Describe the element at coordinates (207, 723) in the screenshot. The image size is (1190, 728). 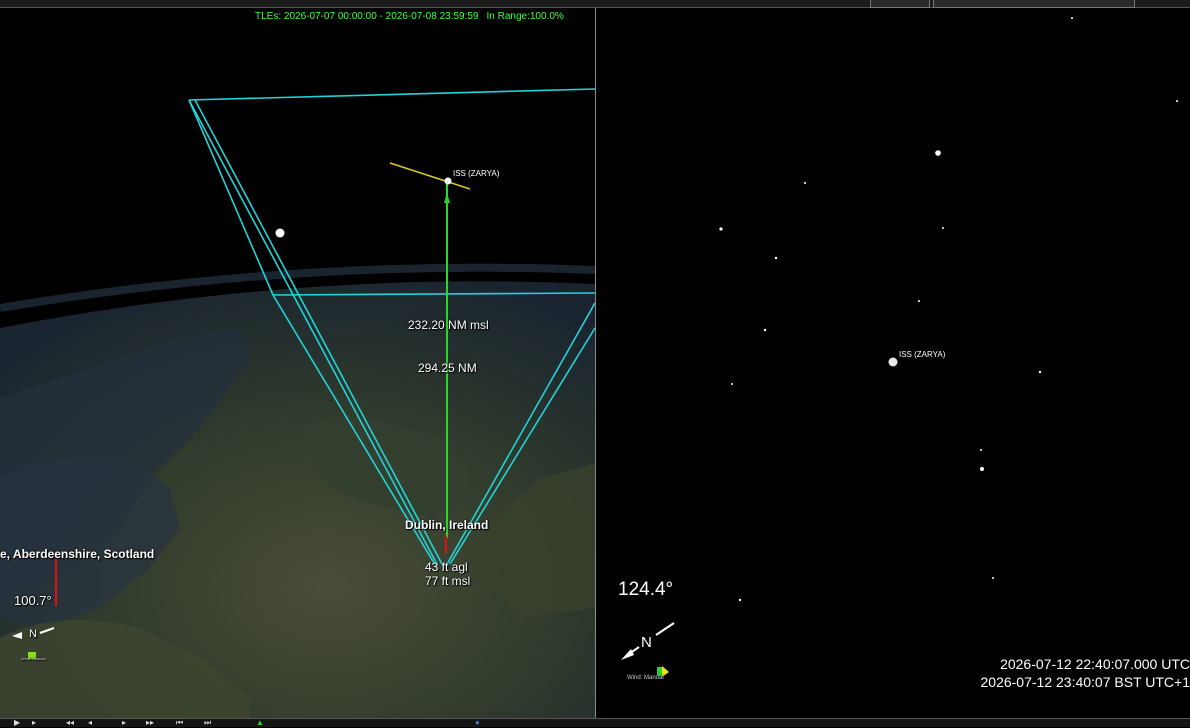
I see `skip-end-icon: ⏭` at that location.